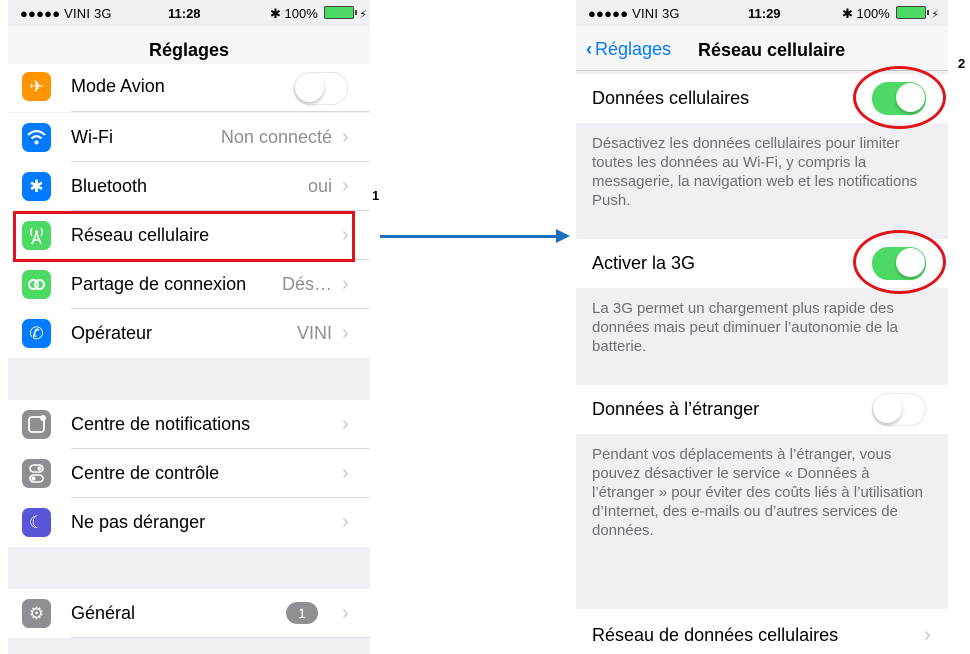 This screenshot has height=654, width=970. What do you see at coordinates (36, 86) in the screenshot?
I see `airplane-icon: ✈` at bounding box center [36, 86].